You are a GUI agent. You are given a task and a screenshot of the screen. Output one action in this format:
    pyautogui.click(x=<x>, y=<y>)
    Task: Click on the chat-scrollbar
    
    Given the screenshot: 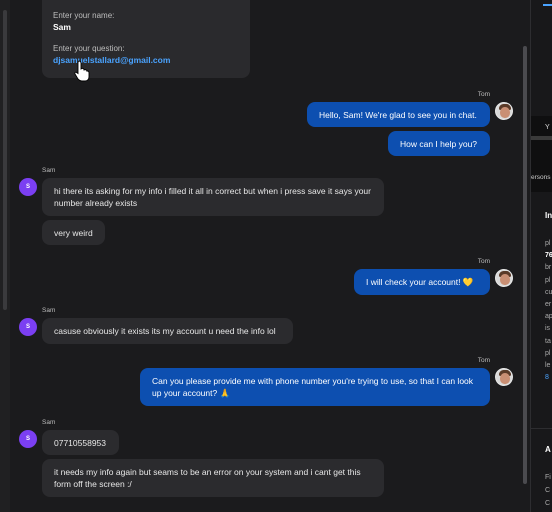 What is the action you would take?
    pyautogui.click(x=525, y=256)
    